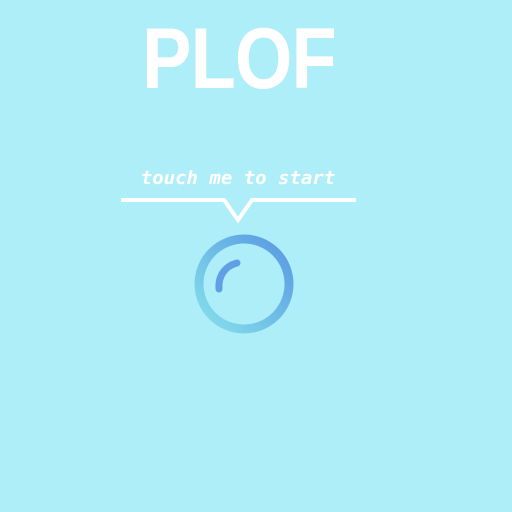  What do you see at coordinates (239, 59) in the screenshot?
I see `game-title: PLOF` at bounding box center [239, 59].